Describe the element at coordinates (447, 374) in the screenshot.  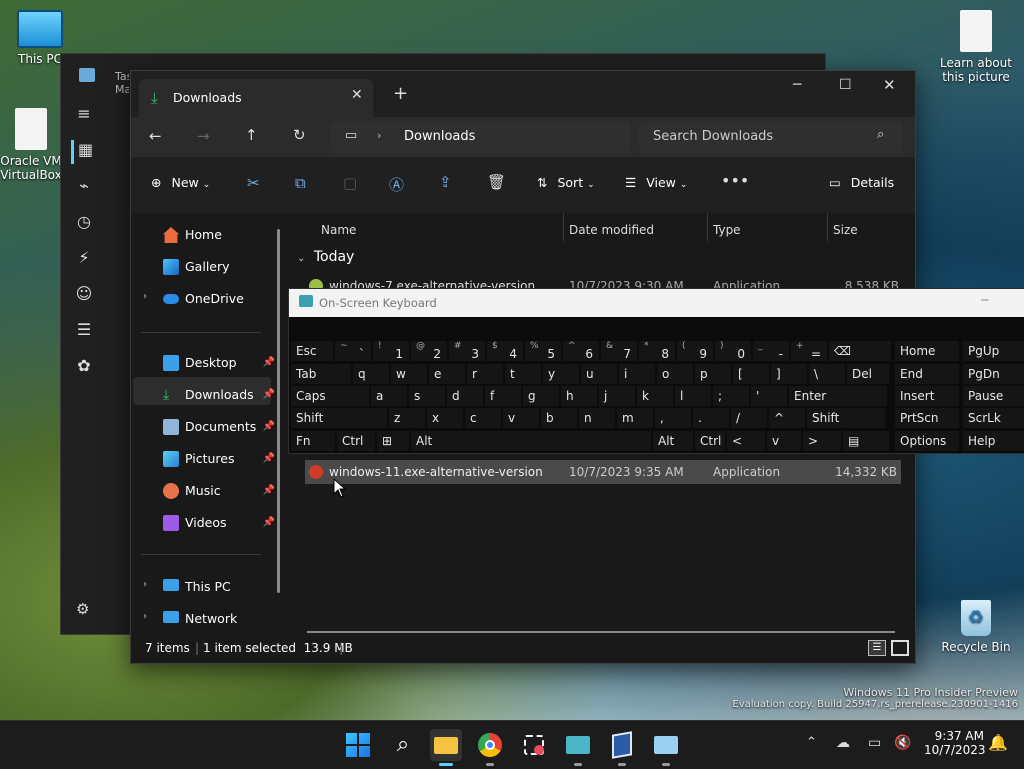
I see `osk-key: e` at that location.